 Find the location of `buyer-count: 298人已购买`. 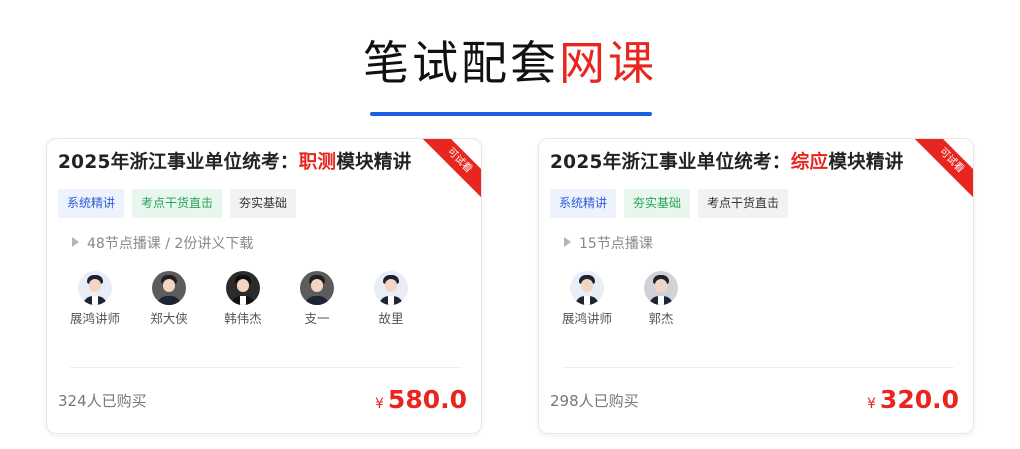

buyer-count: 298人已购买 is located at coordinates (594, 401).